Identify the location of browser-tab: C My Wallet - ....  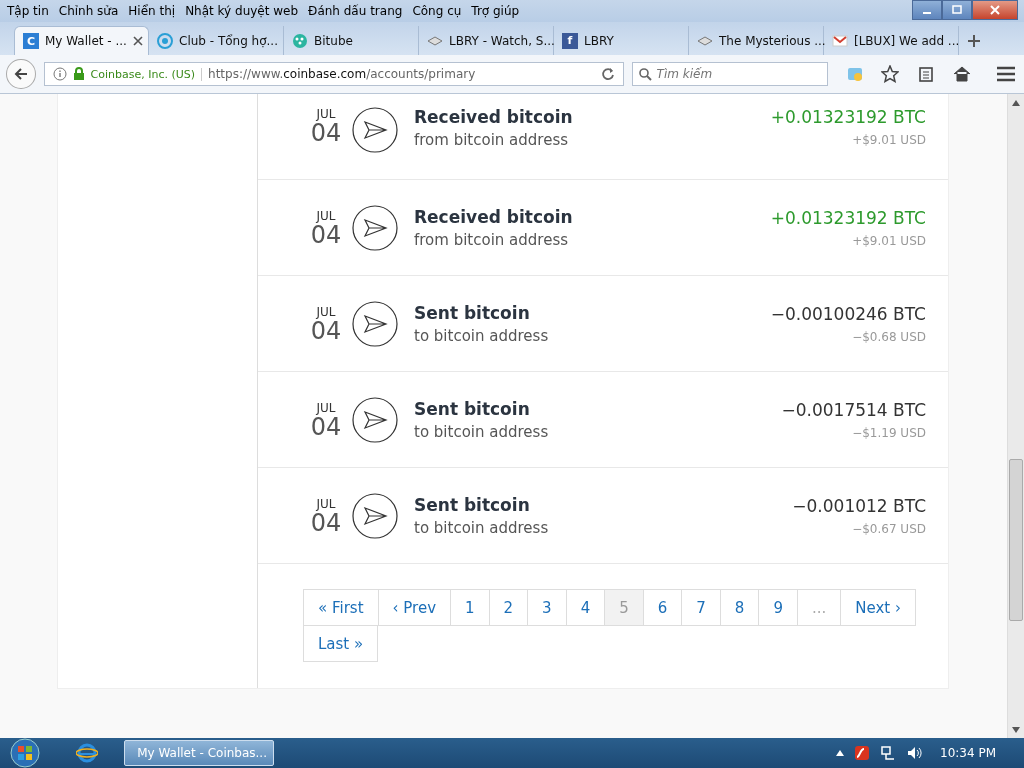
(81, 40).